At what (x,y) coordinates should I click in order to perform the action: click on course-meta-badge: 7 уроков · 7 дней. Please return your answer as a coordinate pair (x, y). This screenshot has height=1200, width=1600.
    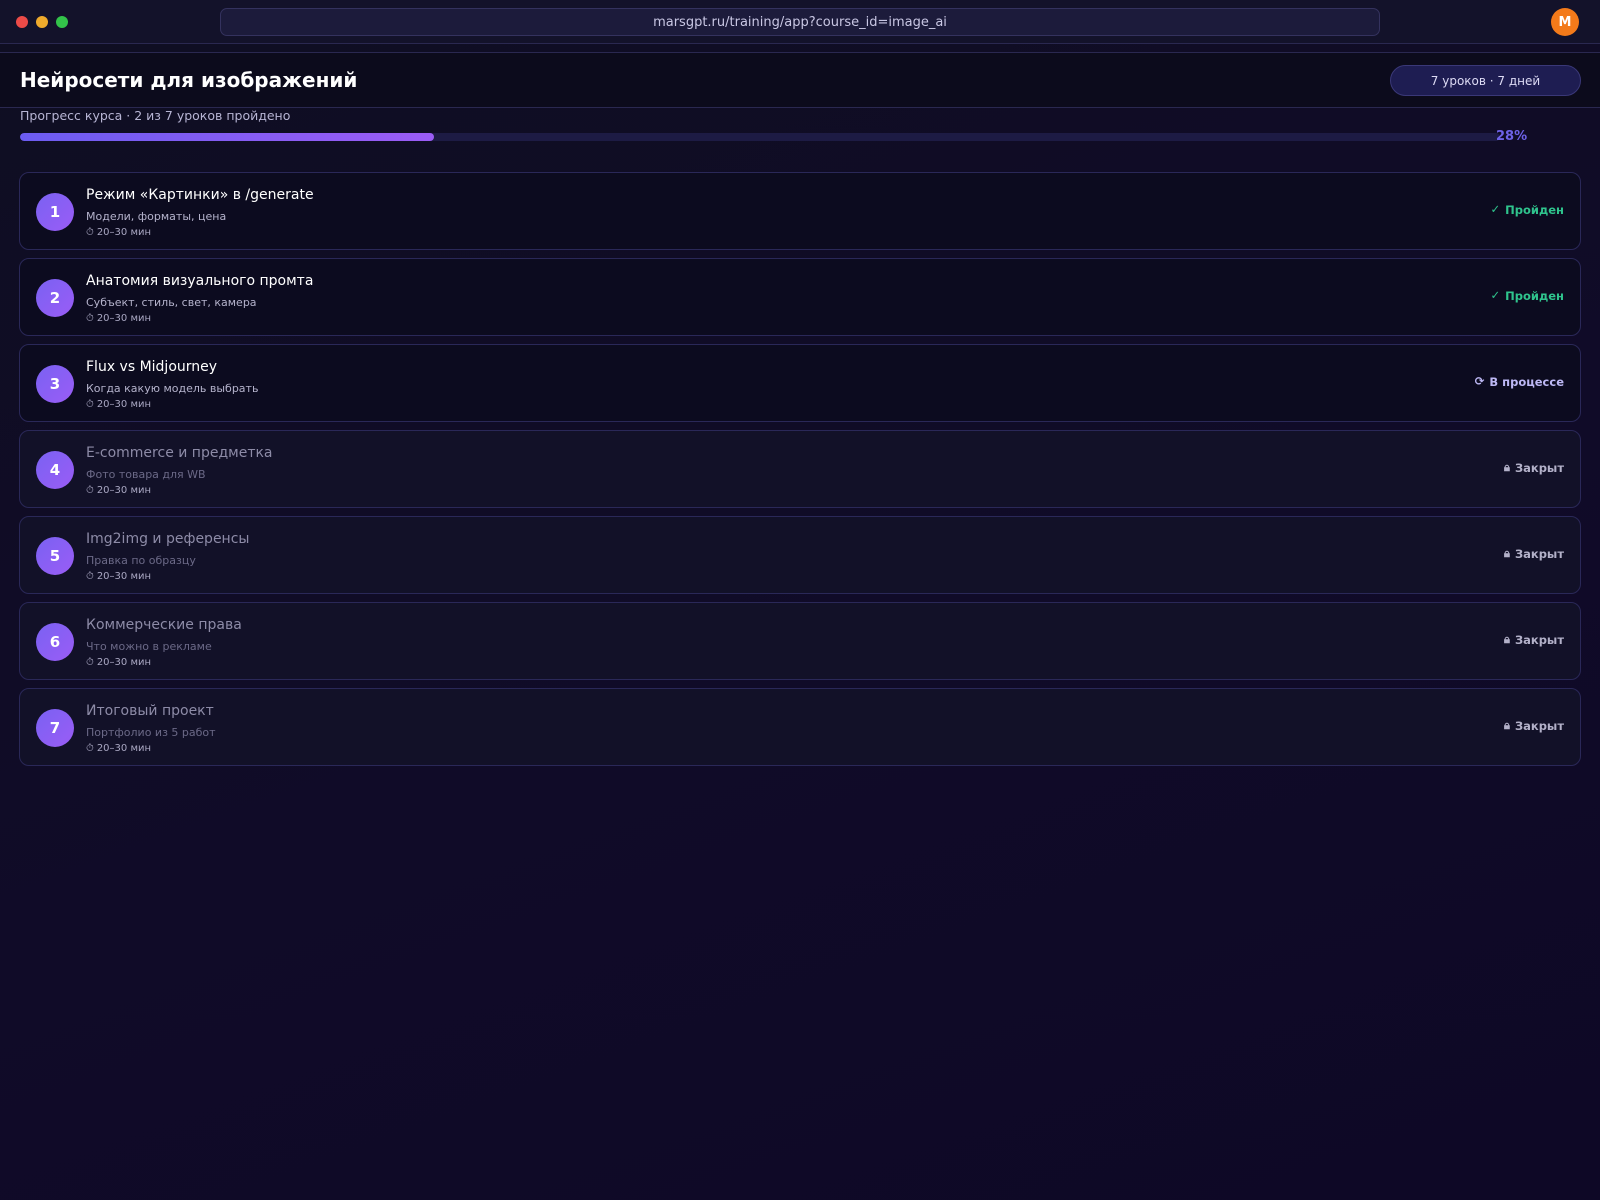
    Looking at the image, I should click on (1485, 80).